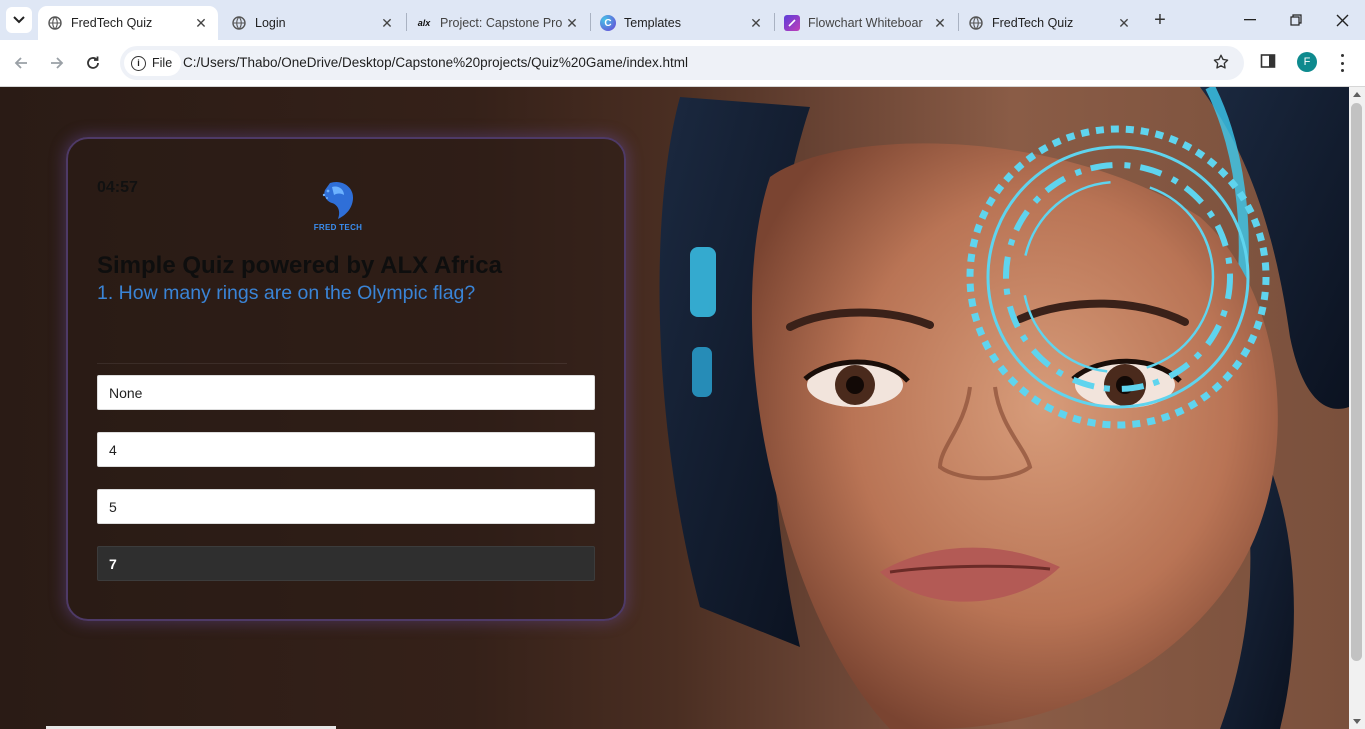 This screenshot has height=729, width=1365. Describe the element at coordinates (1160, 20) in the screenshot. I see `new-tab-button: +` at that location.